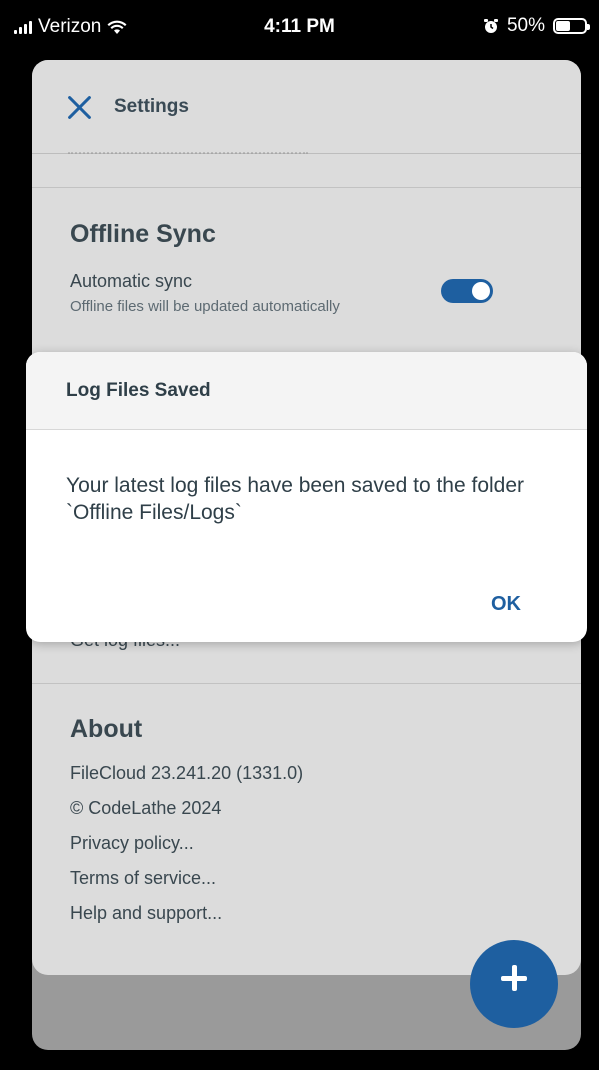 The width and height of the screenshot is (599, 1070). What do you see at coordinates (187, 773) in the screenshot?
I see `app-version: FileCloud 23.241.20 (1331.0)` at bounding box center [187, 773].